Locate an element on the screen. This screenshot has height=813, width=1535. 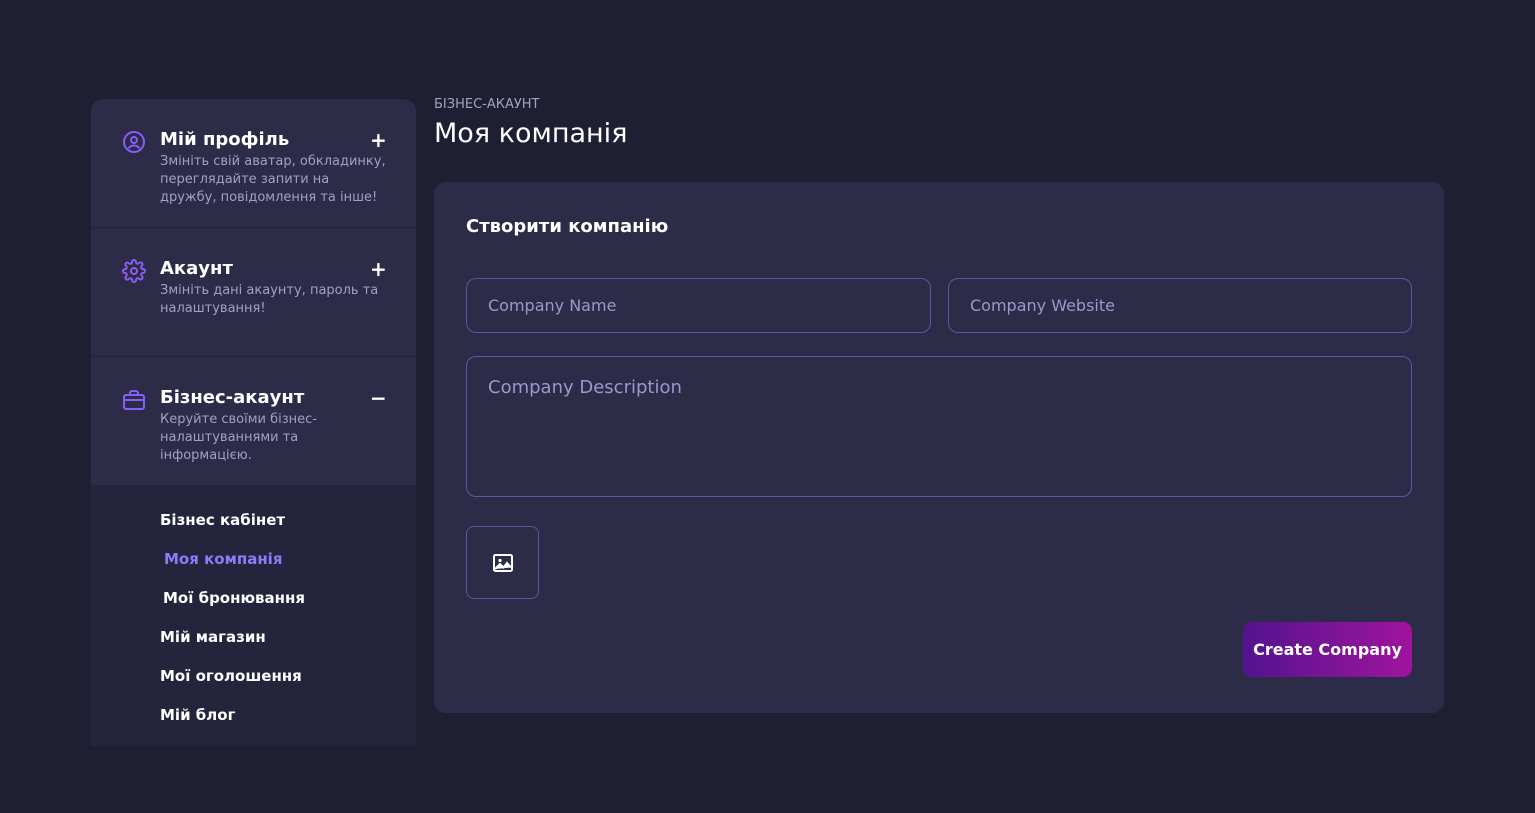
company-description-textarea is located at coordinates (939, 426).